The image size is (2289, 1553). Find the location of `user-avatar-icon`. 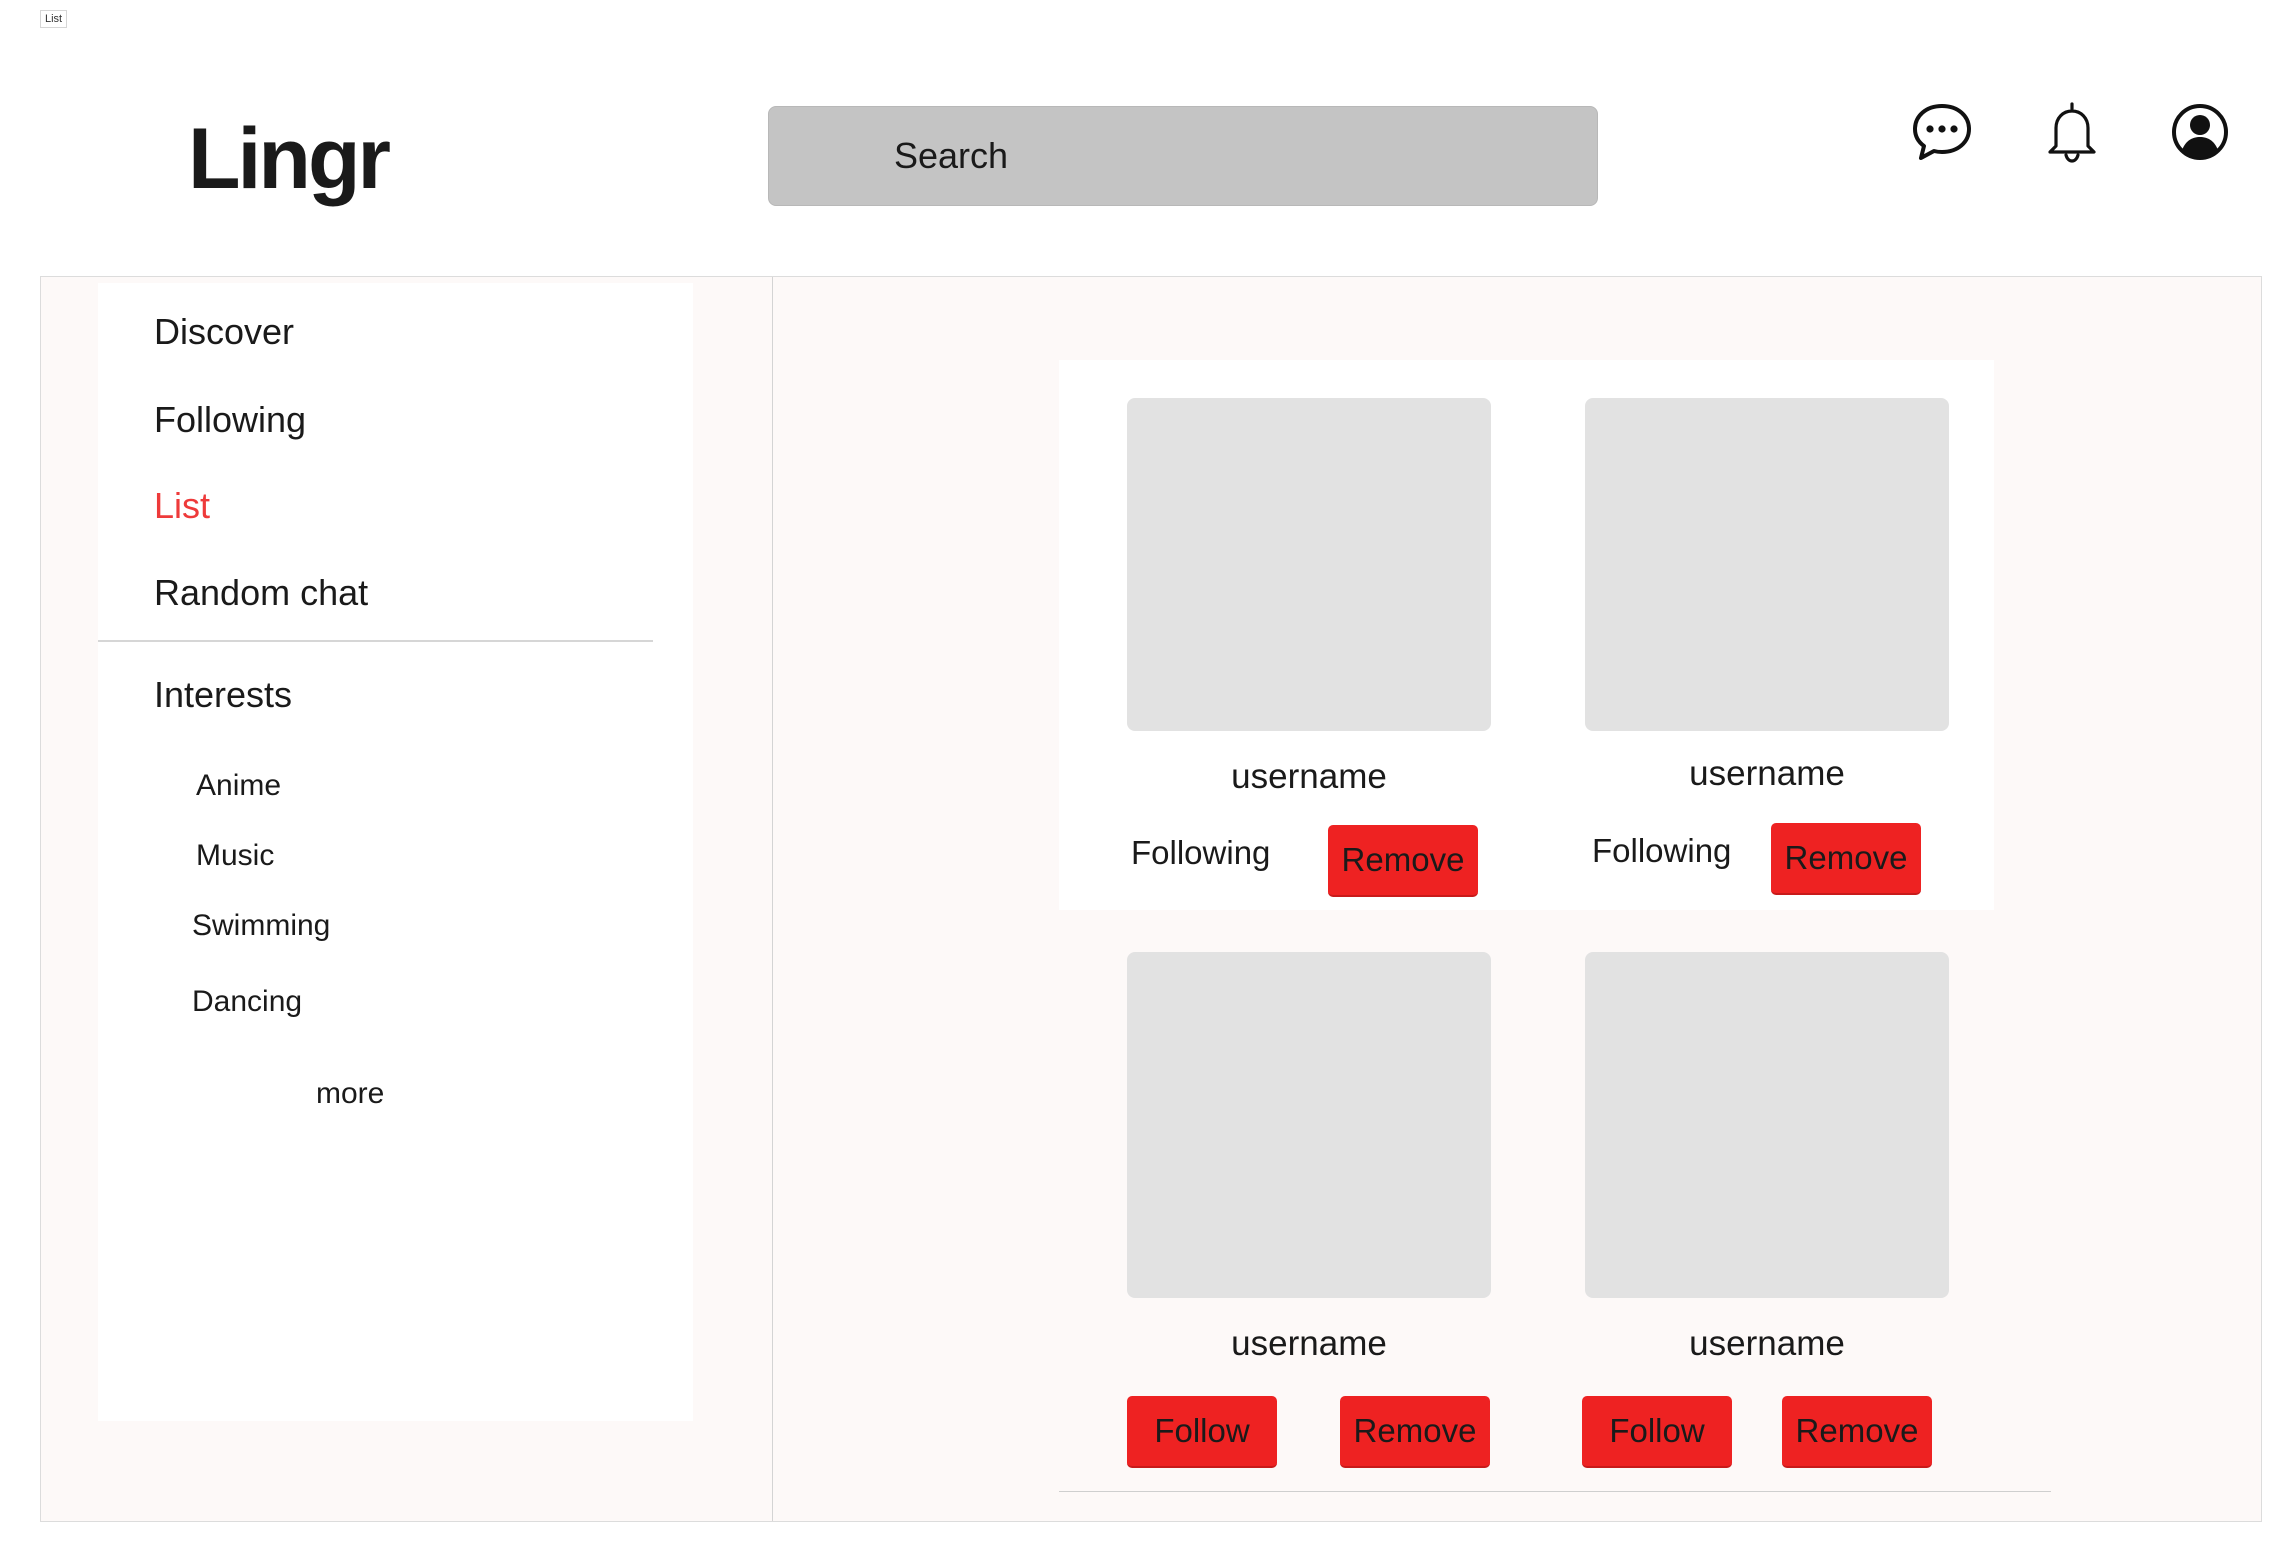

user-avatar-icon is located at coordinates (2200, 132).